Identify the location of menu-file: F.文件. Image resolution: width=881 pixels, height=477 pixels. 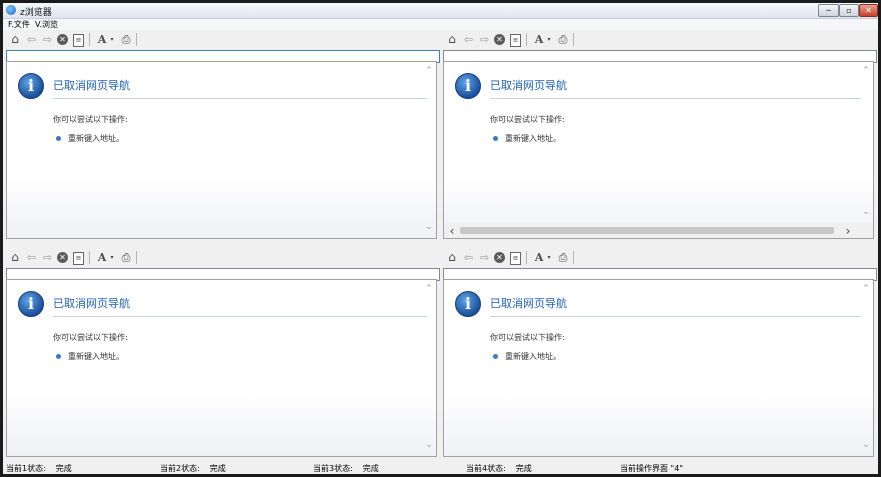
(19, 24).